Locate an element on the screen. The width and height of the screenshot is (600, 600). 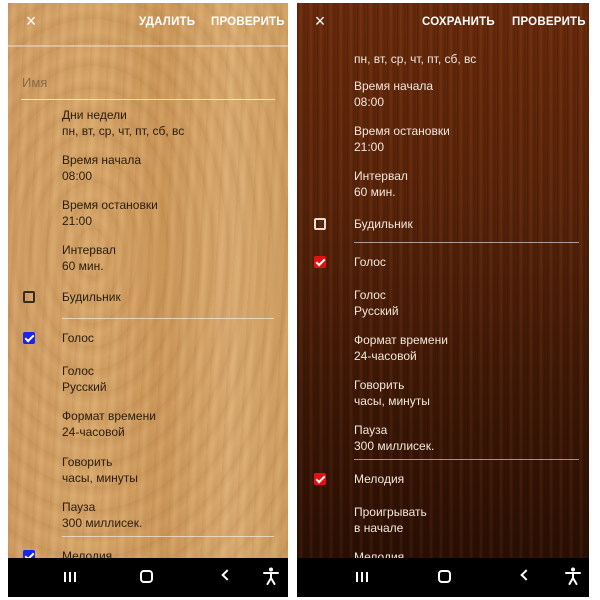
top-app-bar: × УДАЛИТЬ ПРОВЕРИТЬ is located at coordinates (148, 23).